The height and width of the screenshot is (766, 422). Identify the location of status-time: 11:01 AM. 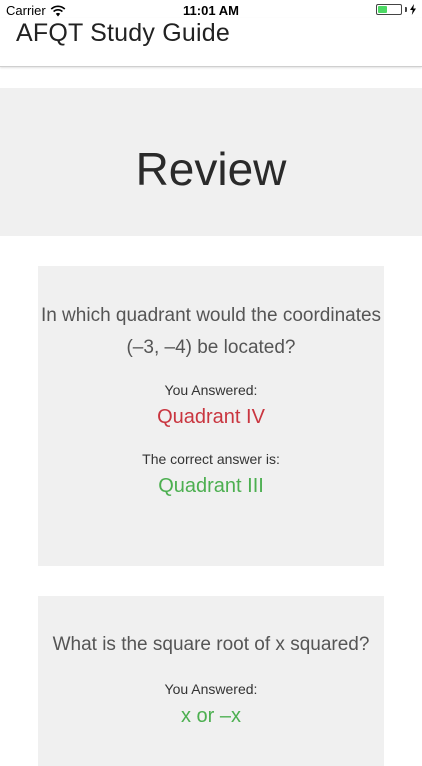
(211, 10).